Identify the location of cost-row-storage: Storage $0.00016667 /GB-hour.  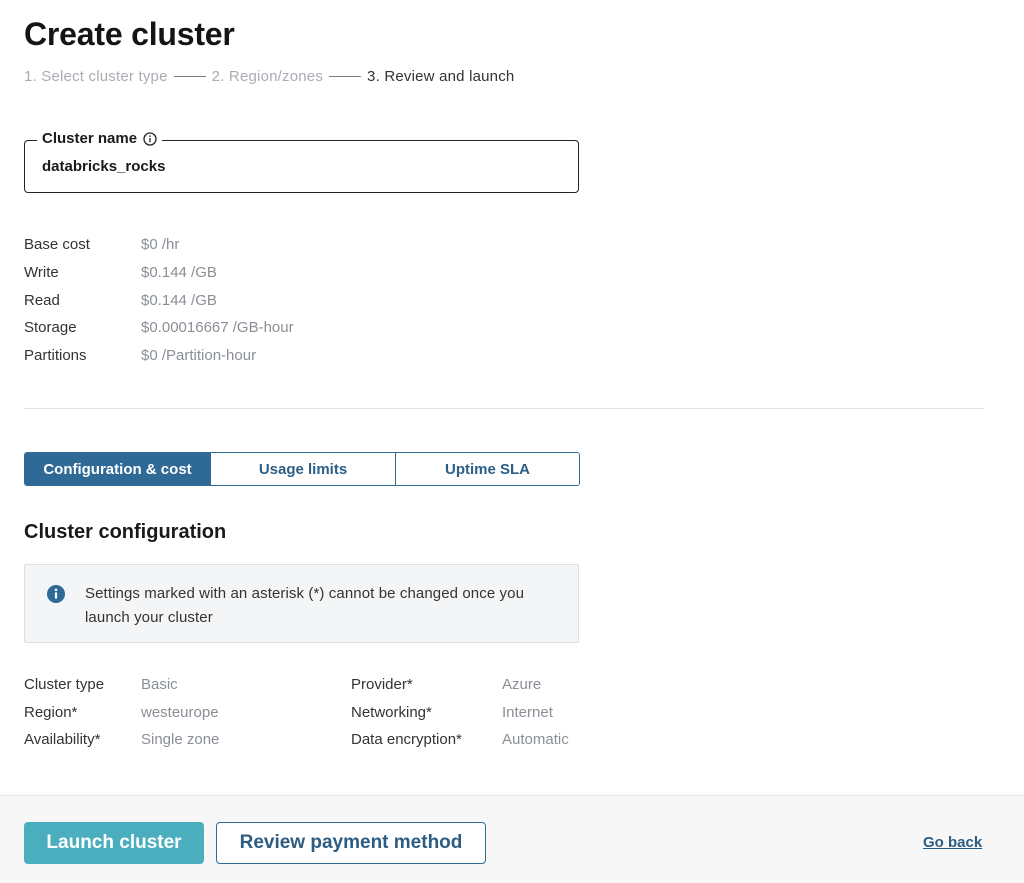
(159, 328).